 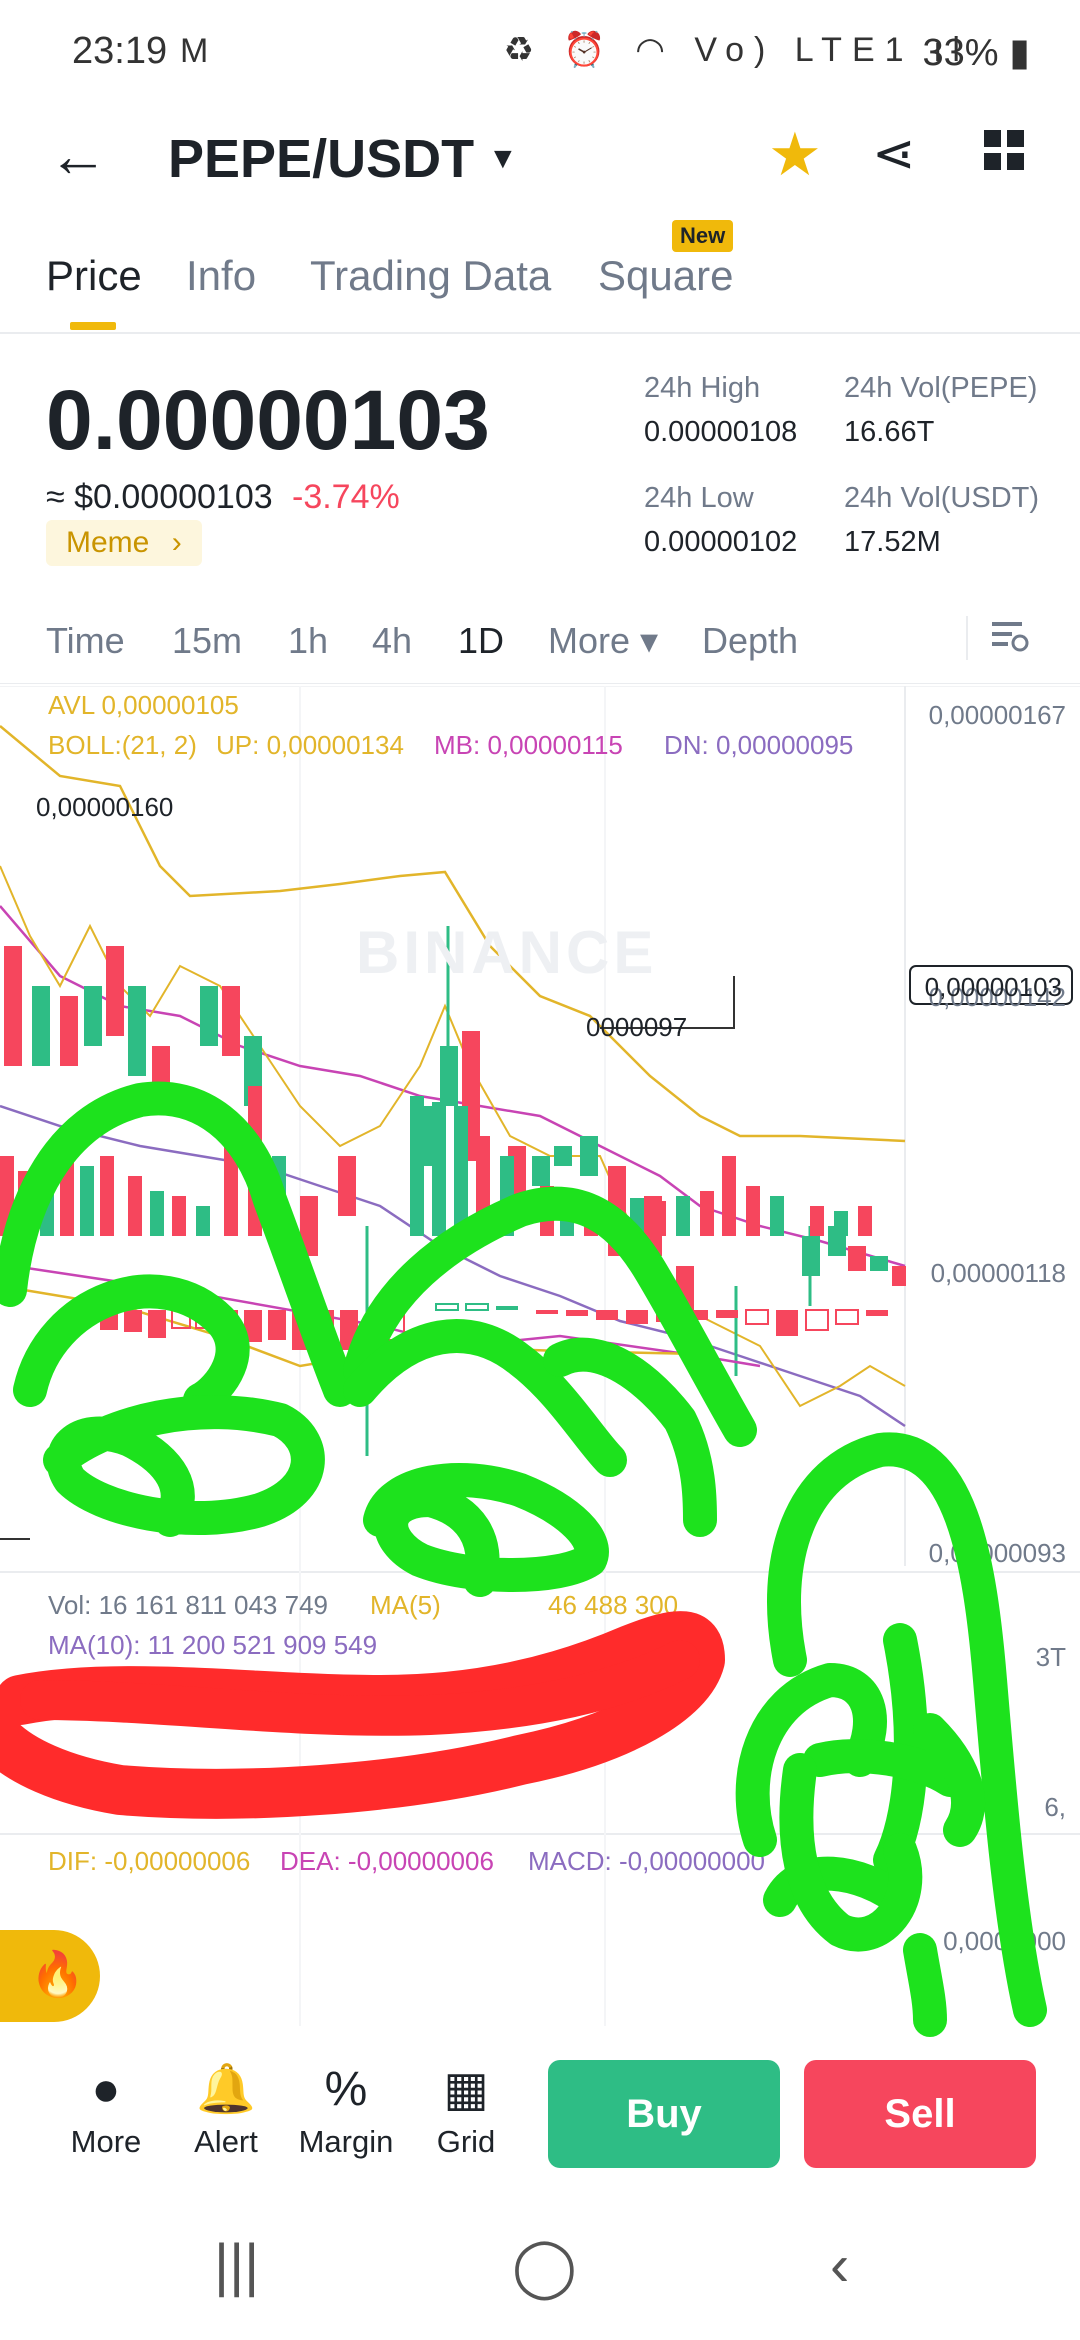 What do you see at coordinates (194, 51) in the screenshot?
I see `gmail-icon: M` at bounding box center [194, 51].